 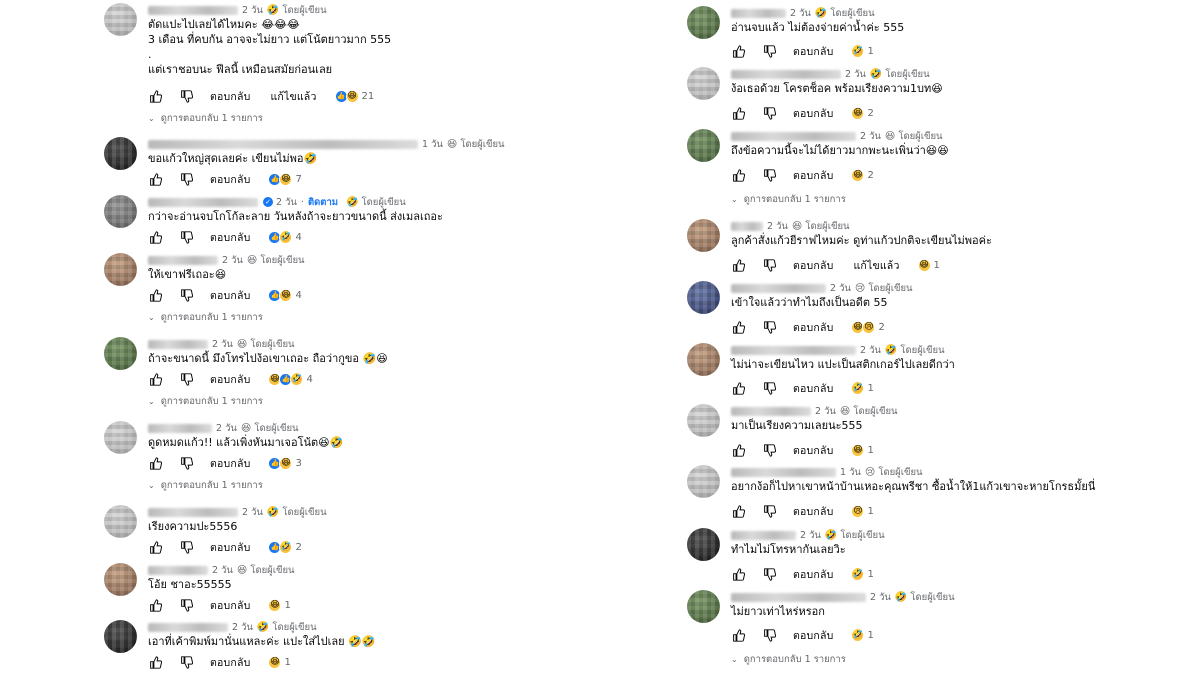 I want to click on reaction-summary: 👍 😆 21, so click(x=354, y=96).